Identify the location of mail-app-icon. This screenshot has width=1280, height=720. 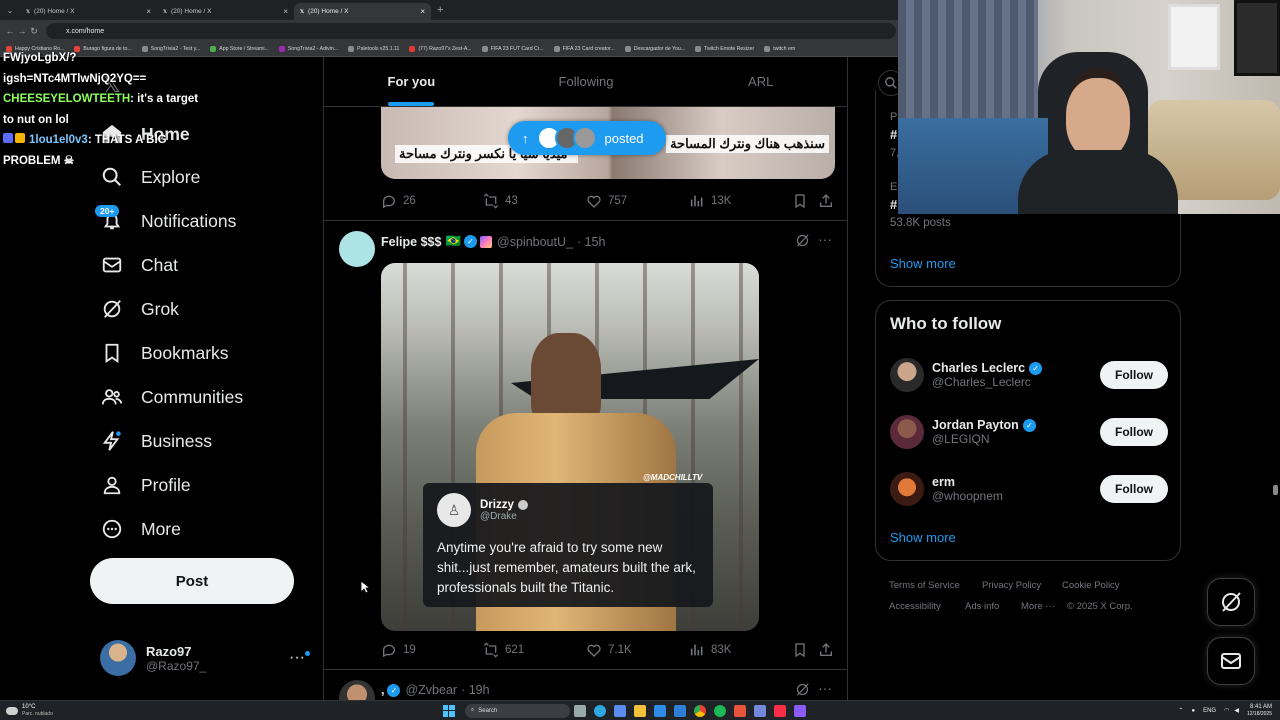
(679, 710).